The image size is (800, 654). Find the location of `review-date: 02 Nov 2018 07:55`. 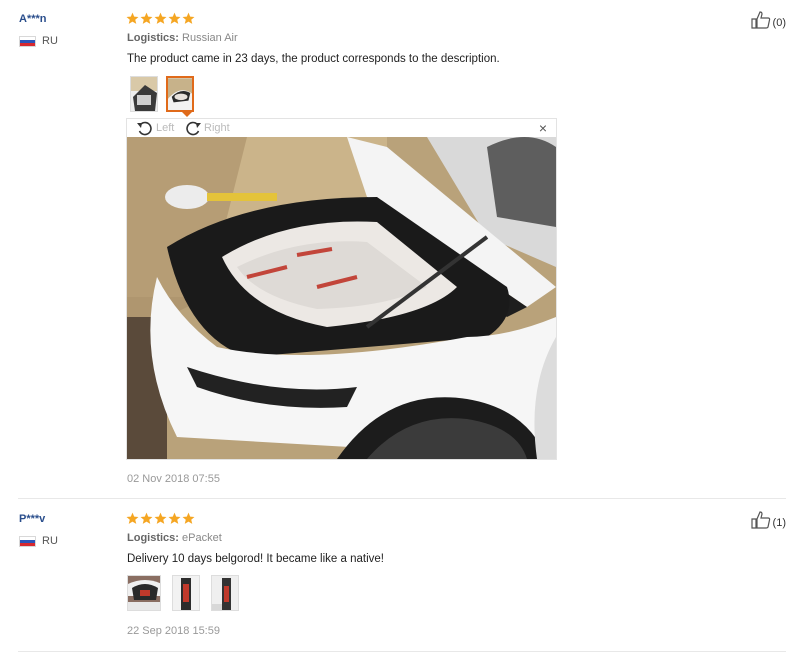

review-date: 02 Nov 2018 07:55 is located at coordinates (173, 479).